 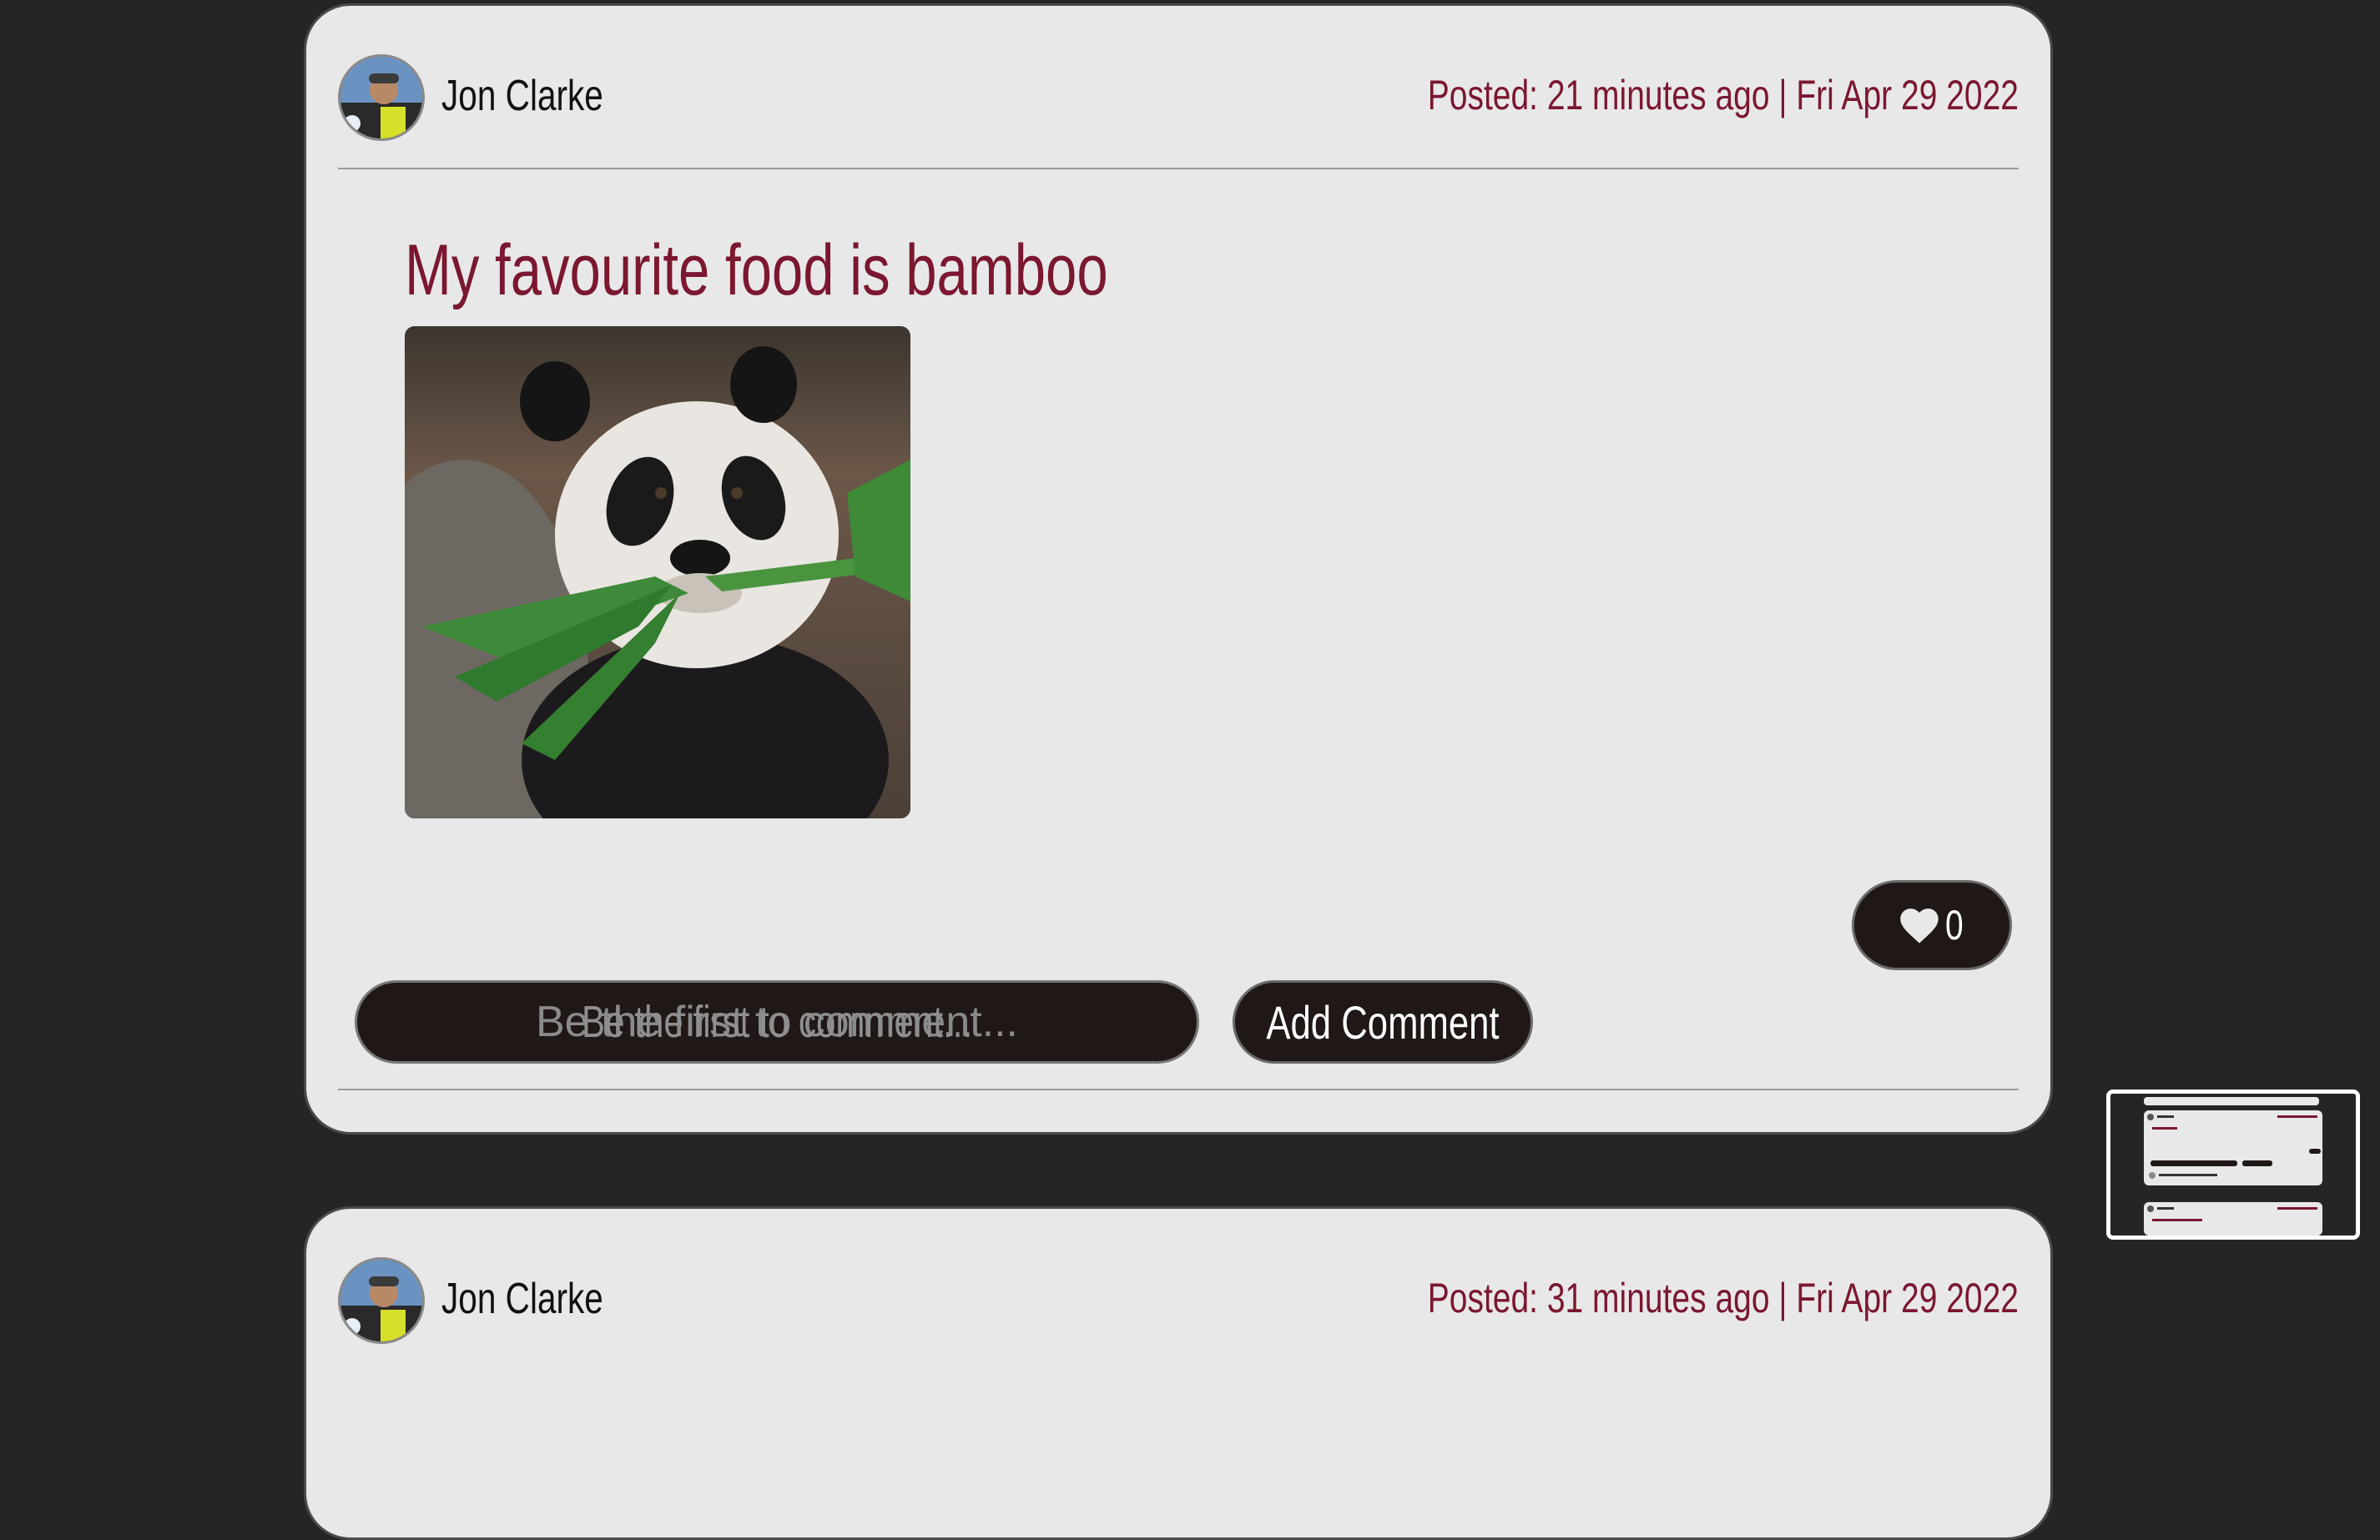 What do you see at coordinates (1954, 925) in the screenshot?
I see `like-count: 0` at bounding box center [1954, 925].